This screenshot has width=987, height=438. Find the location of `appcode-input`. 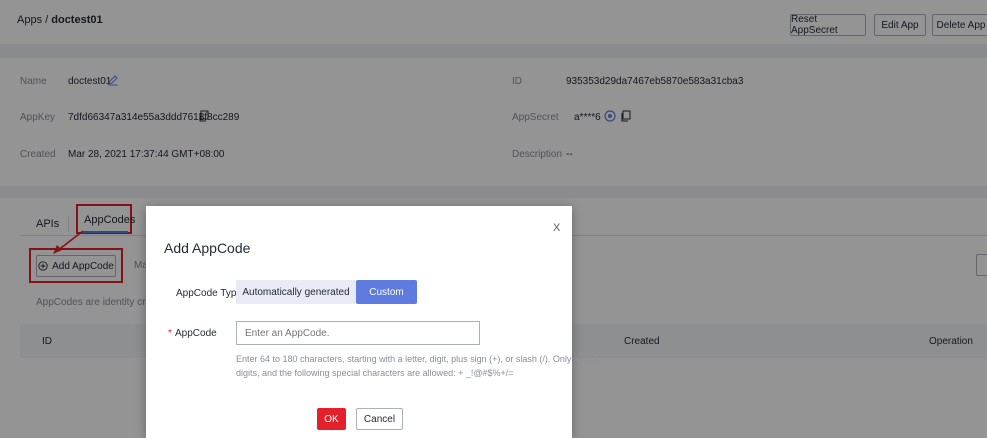

appcode-input is located at coordinates (358, 333).